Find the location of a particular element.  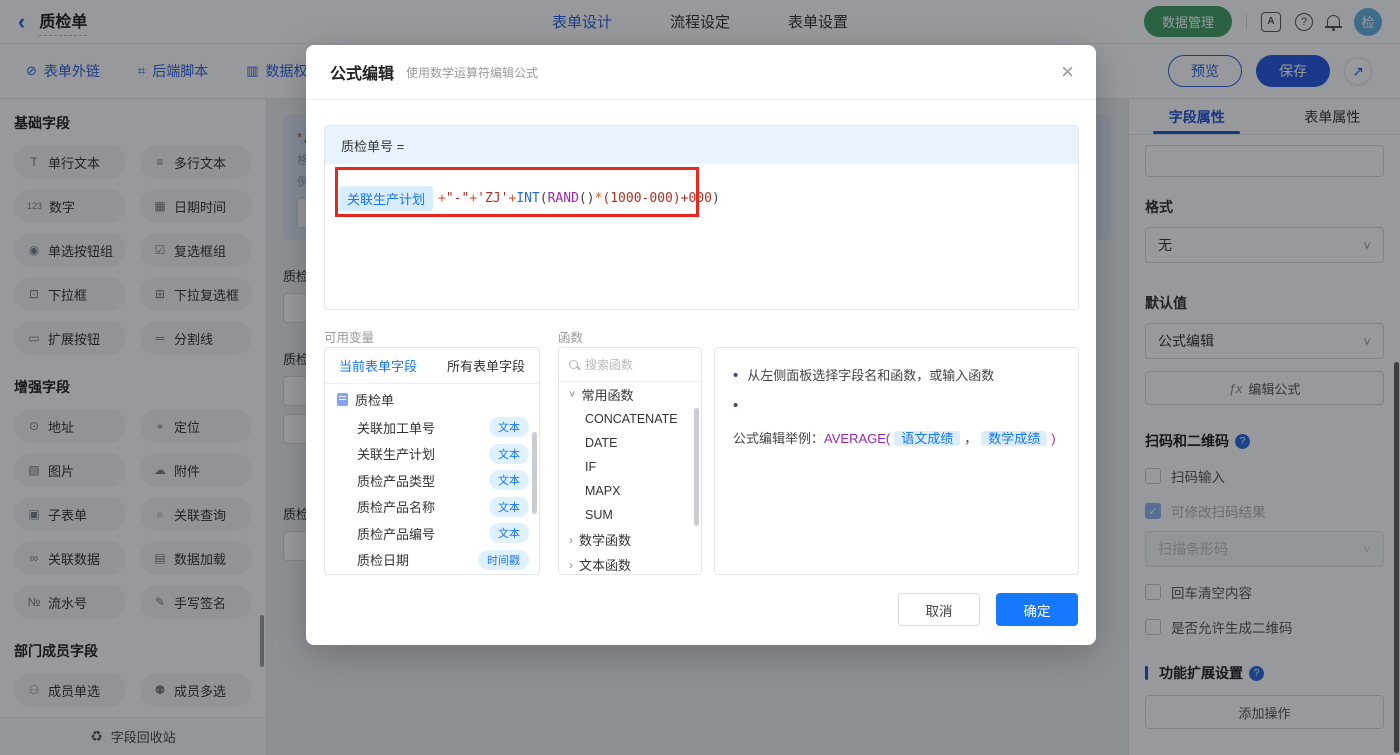

variable-name: 质检产品名称 is located at coordinates (396, 508).